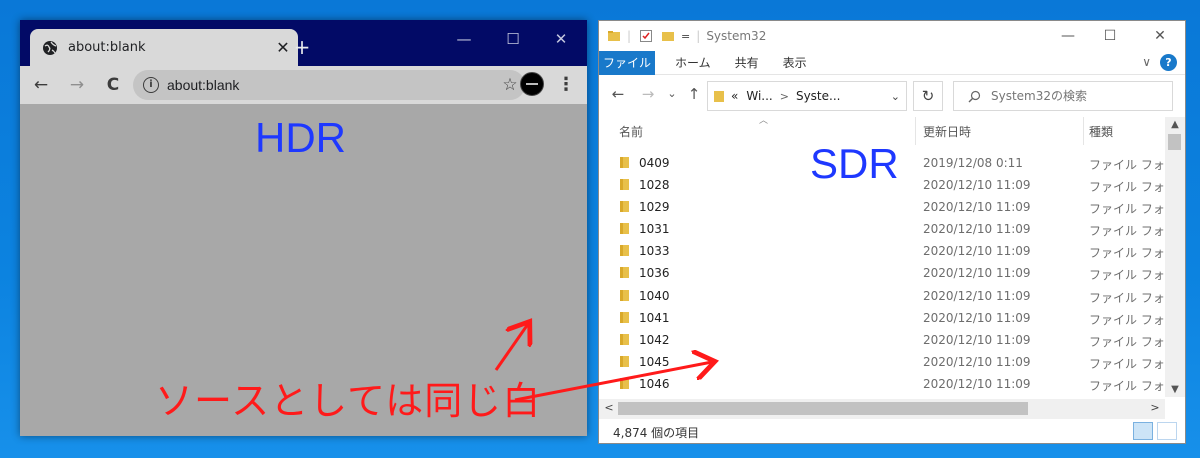  Describe the element at coordinates (892, 362) in the screenshot. I see `table-row: 10452020/12/10 11:09ファイル フォルダー` at that location.